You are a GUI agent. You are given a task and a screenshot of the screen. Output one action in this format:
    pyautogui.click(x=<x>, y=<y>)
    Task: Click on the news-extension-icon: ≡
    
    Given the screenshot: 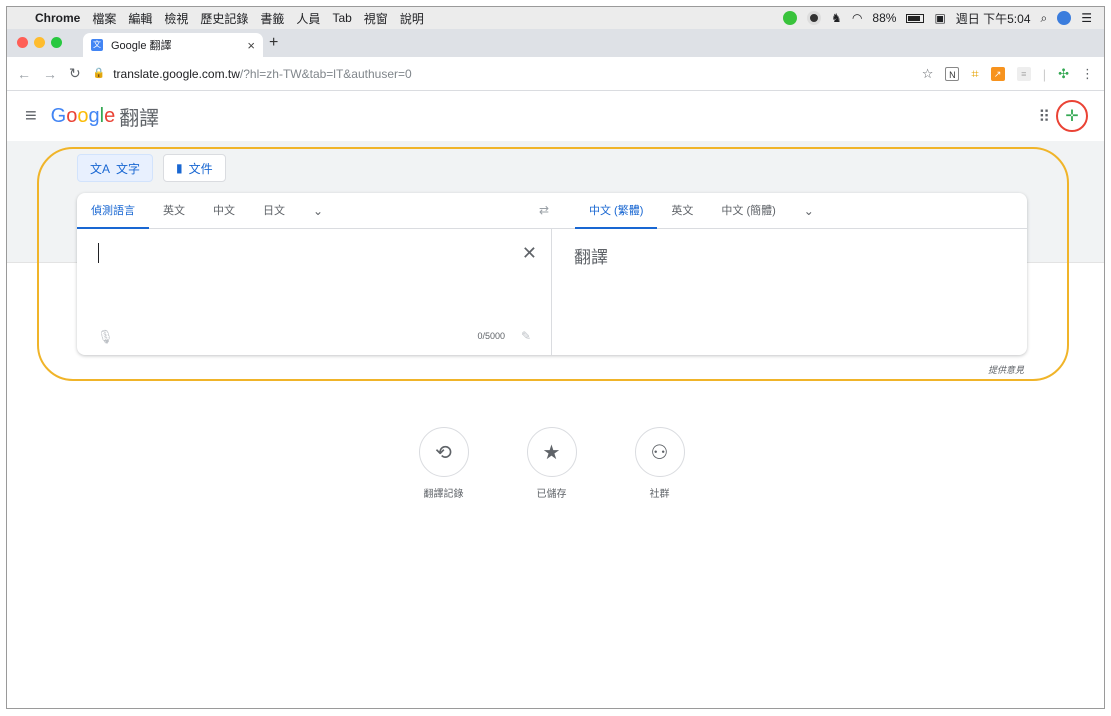 What is the action you would take?
    pyautogui.click(x=1023, y=74)
    